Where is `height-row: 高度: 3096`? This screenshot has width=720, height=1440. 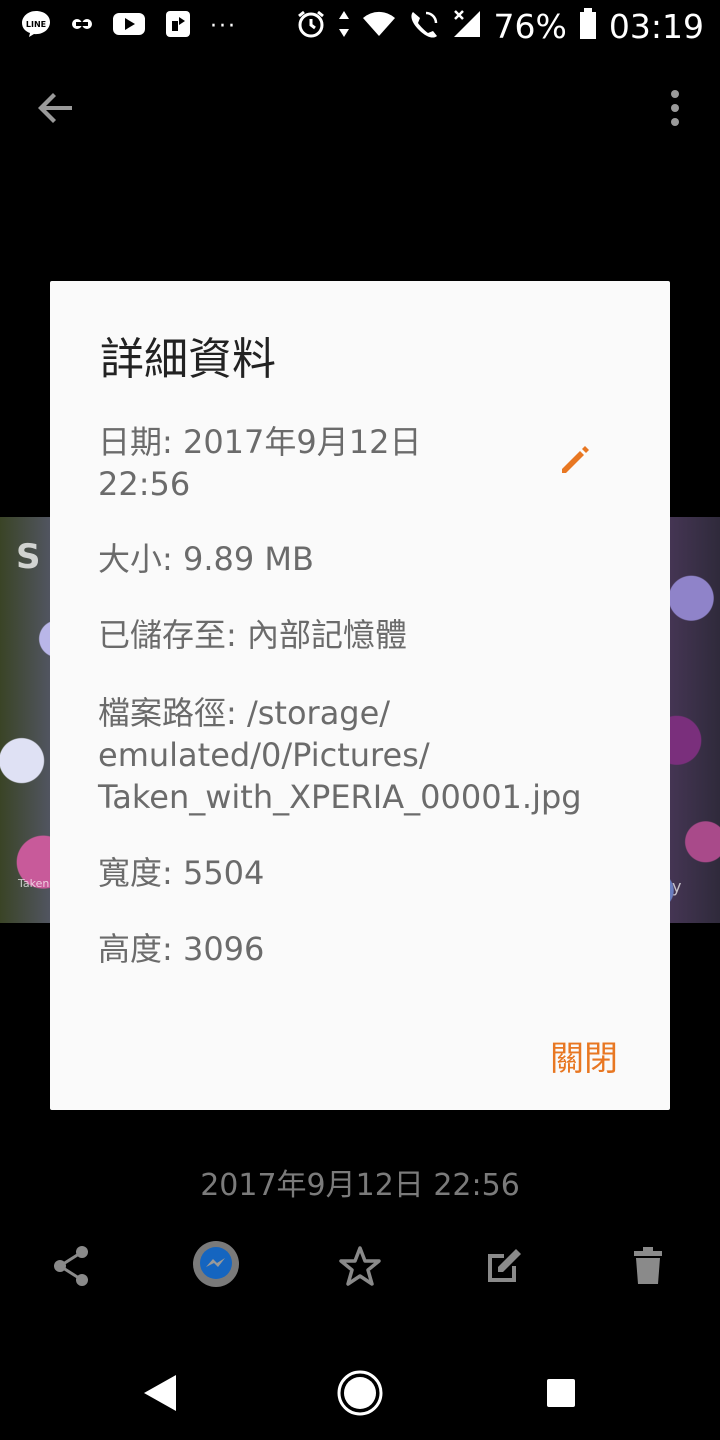 height-row: 高度: 3096 is located at coordinates (181, 949).